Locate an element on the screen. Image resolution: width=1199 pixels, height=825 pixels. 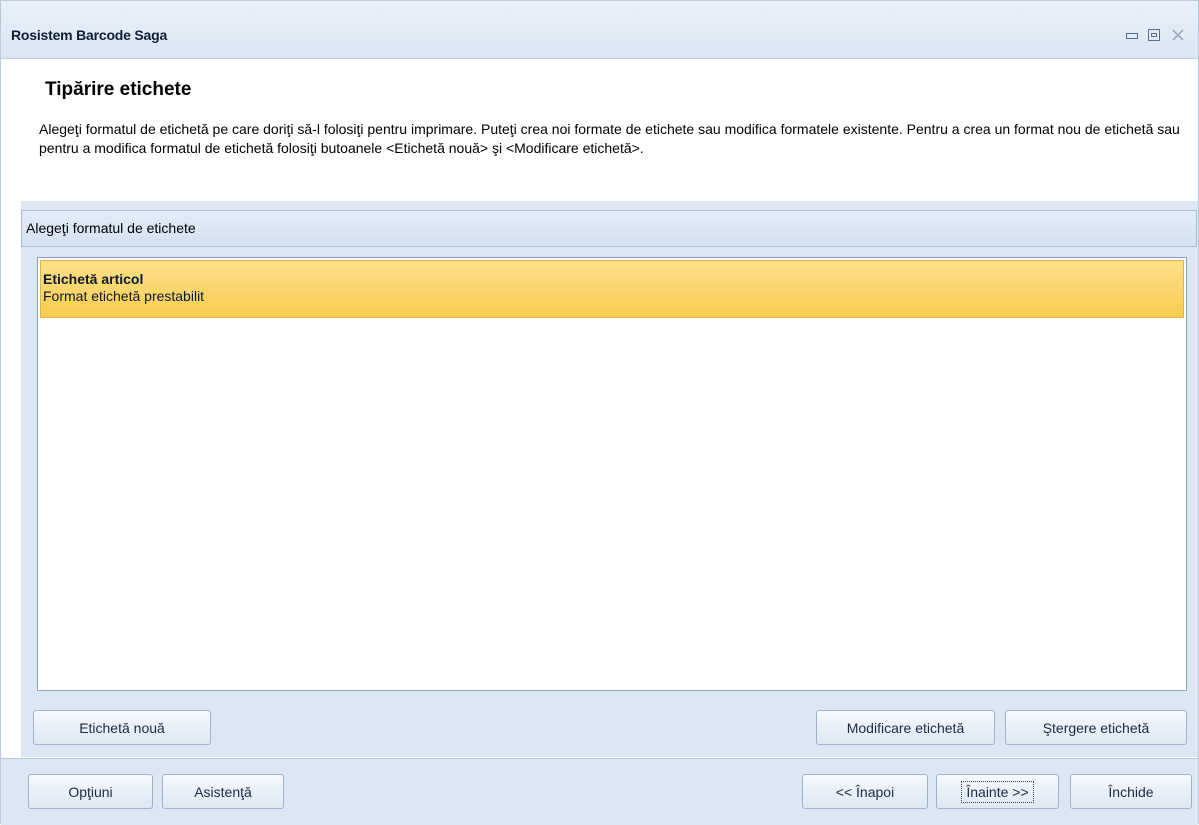
modify-label-button: Modificare etichetă is located at coordinates (905, 727).